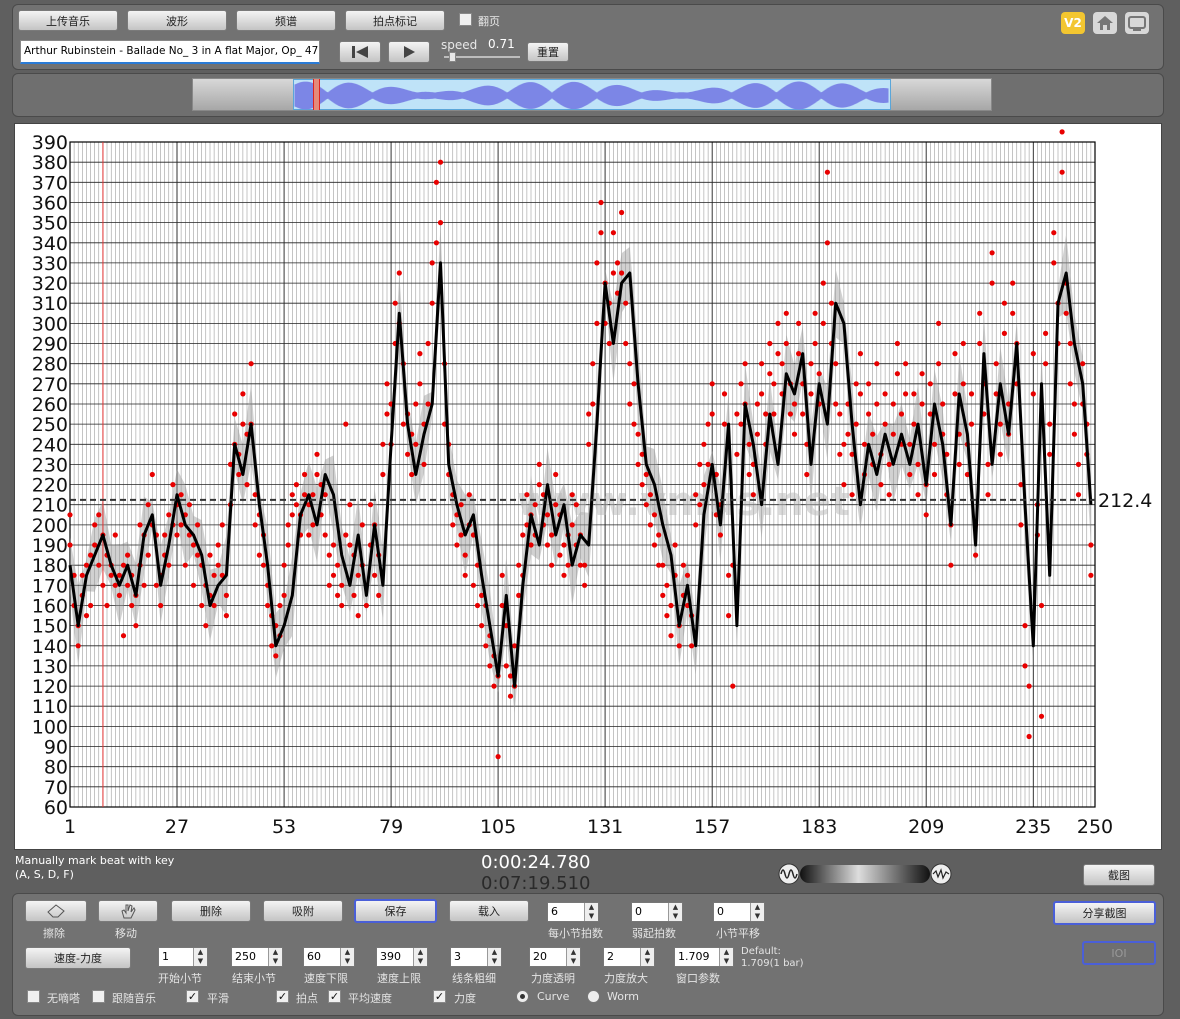  Describe the element at coordinates (629, 957) in the screenshot. I see `dynamics-scale-input: 2 ▲ ▼` at that location.